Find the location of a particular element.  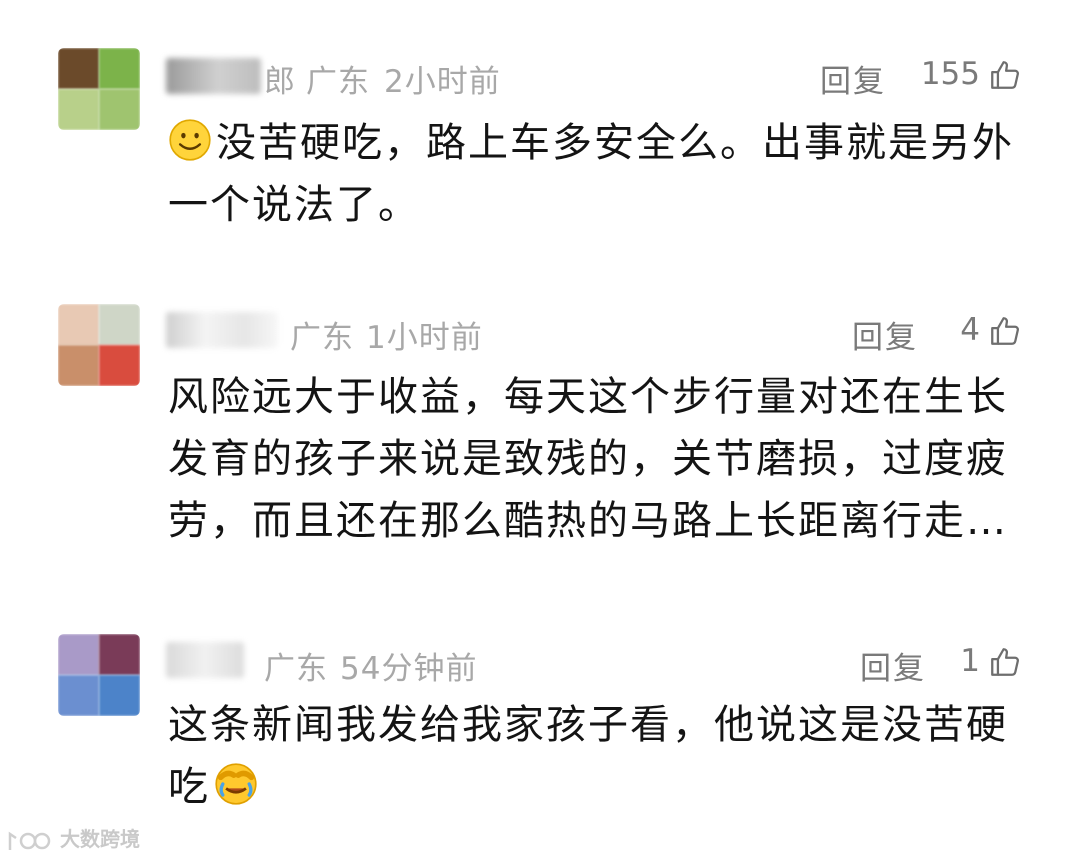

watermark-logo: 大数跨境 is located at coordinates (78, 841).